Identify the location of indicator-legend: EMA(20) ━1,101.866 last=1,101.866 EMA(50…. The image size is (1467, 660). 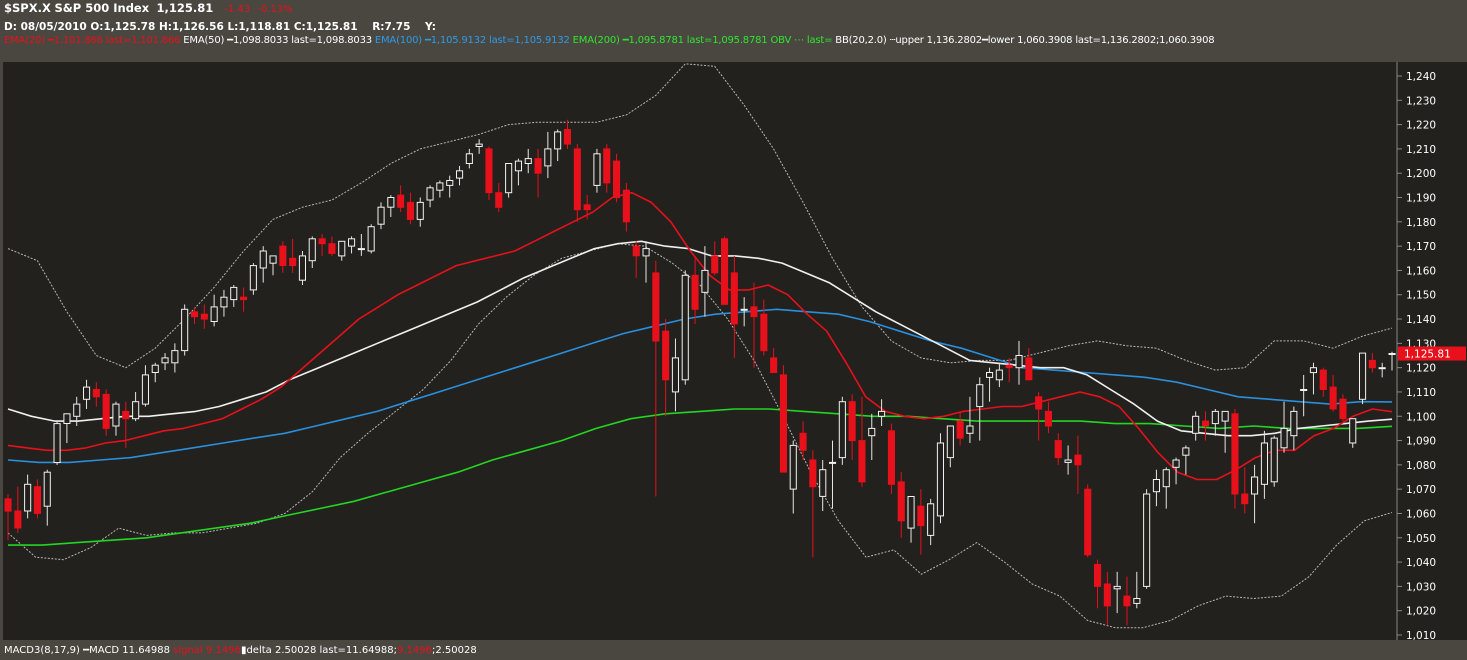
(609, 40).